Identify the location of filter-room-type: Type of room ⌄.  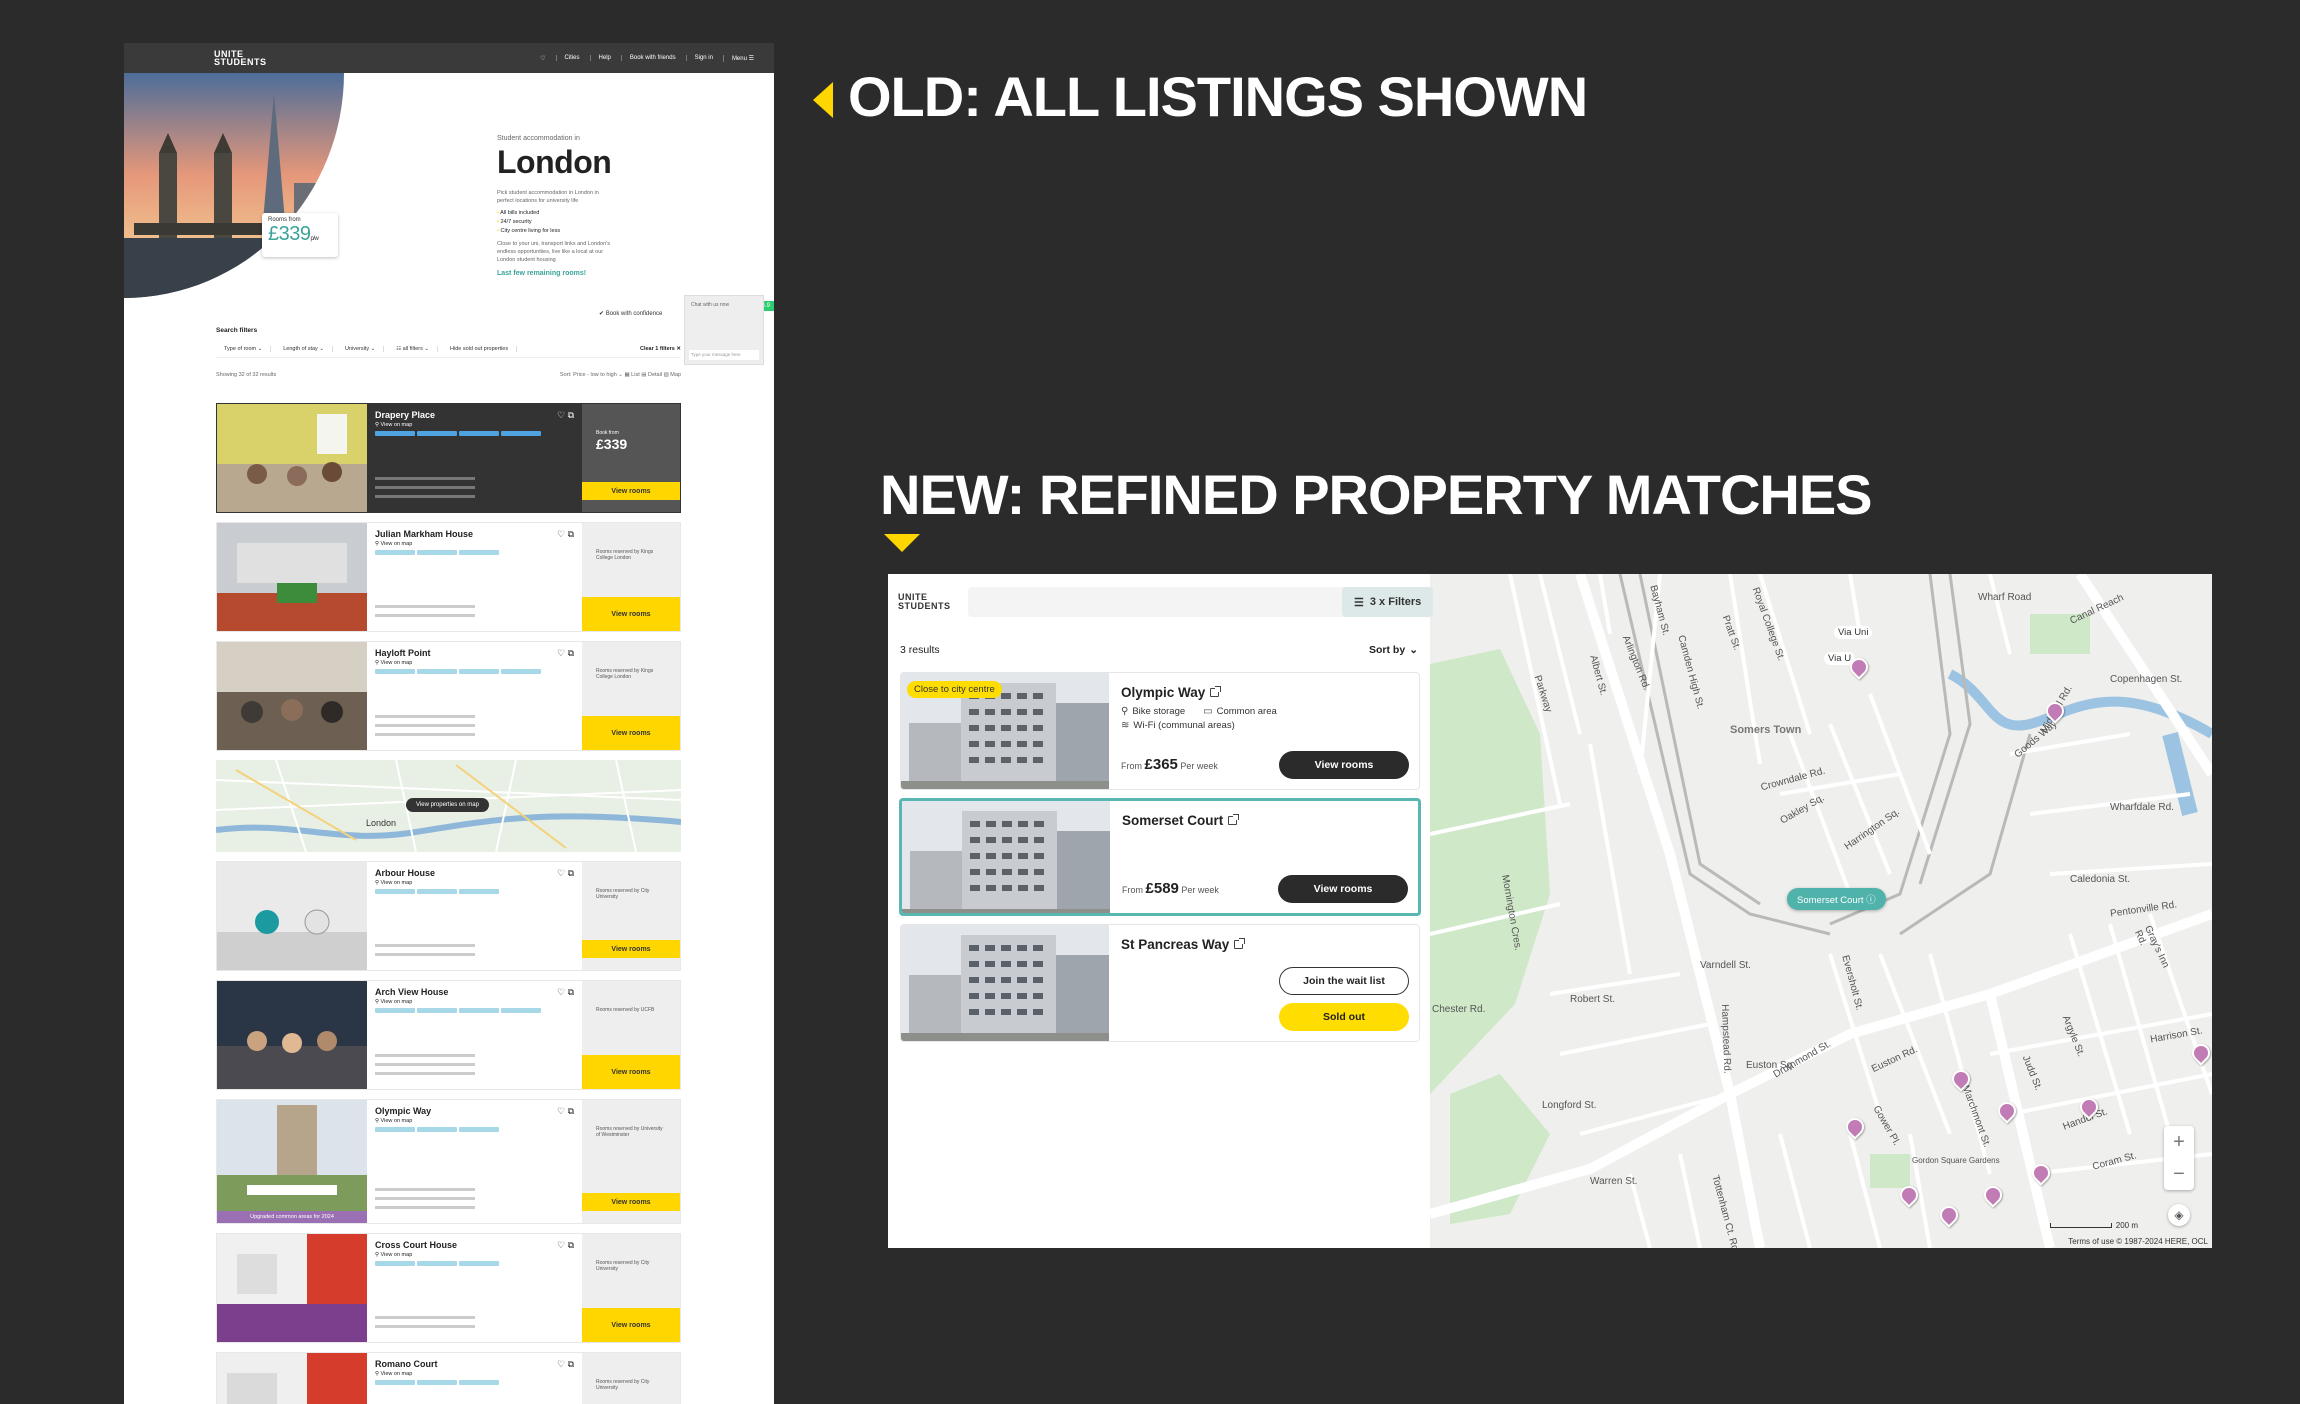
(244, 348).